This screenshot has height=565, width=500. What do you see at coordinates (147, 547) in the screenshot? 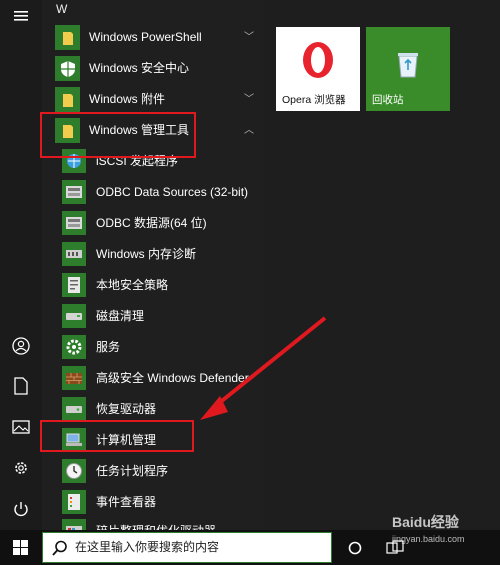
I see `search-placeholder: 在这里输入你要搜索的内容` at bounding box center [147, 547].